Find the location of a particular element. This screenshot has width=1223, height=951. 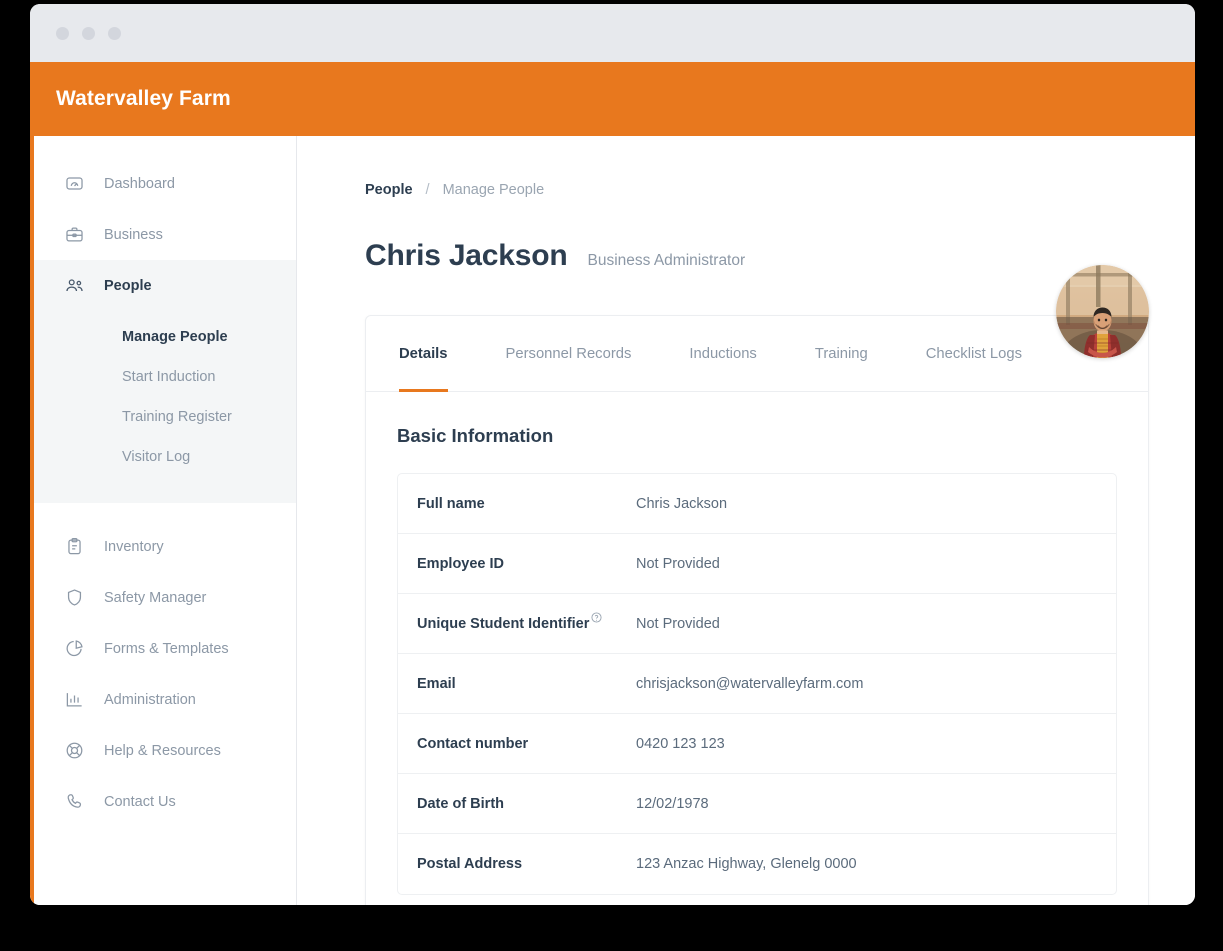

table-row: Unique Student Identifier Not Provided is located at coordinates (757, 624).